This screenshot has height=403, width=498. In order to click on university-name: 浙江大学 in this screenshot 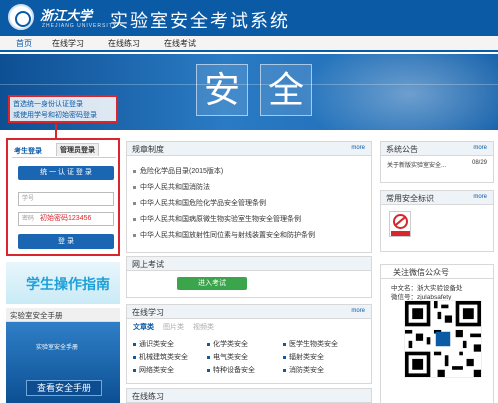, I will do `click(66, 16)`.